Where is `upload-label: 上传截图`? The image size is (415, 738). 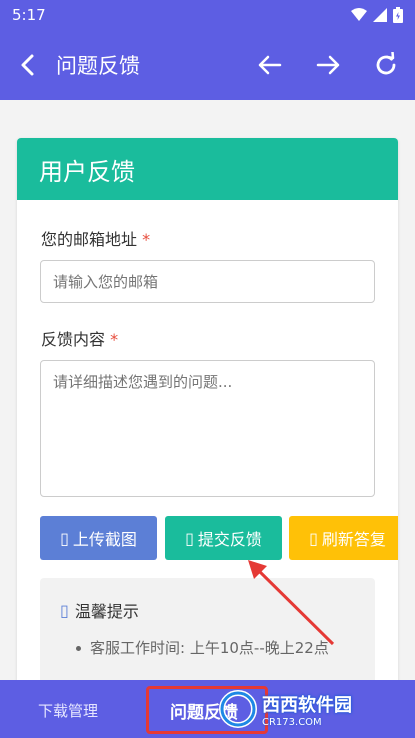 upload-label: 上传截图 is located at coordinates (104, 539).